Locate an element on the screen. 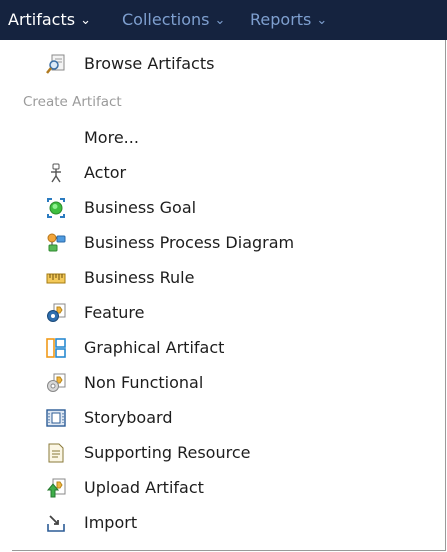  menu-item-label: Graphical Artifact is located at coordinates (154, 347).